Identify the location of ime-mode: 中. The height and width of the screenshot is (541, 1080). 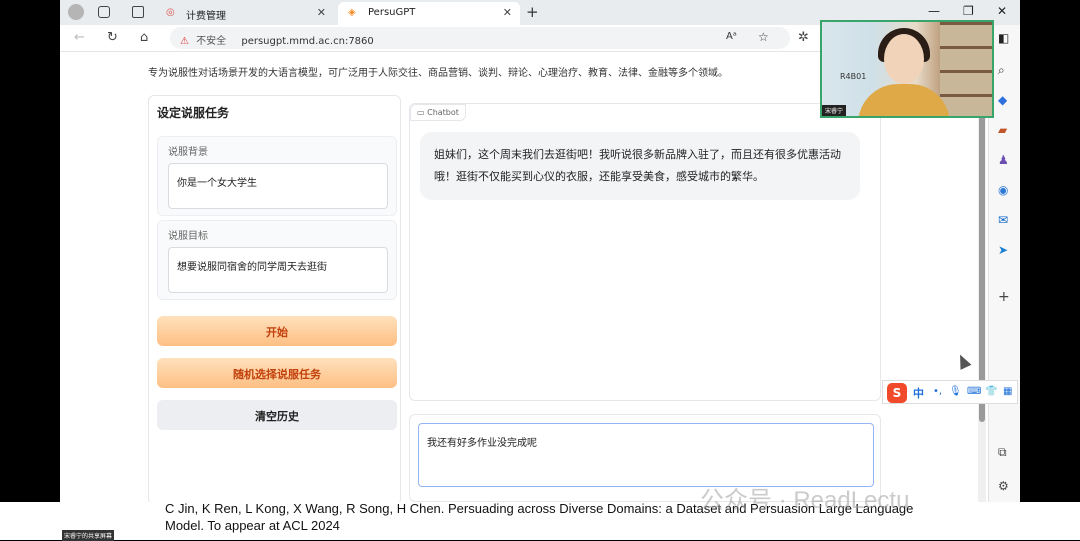
(918, 393).